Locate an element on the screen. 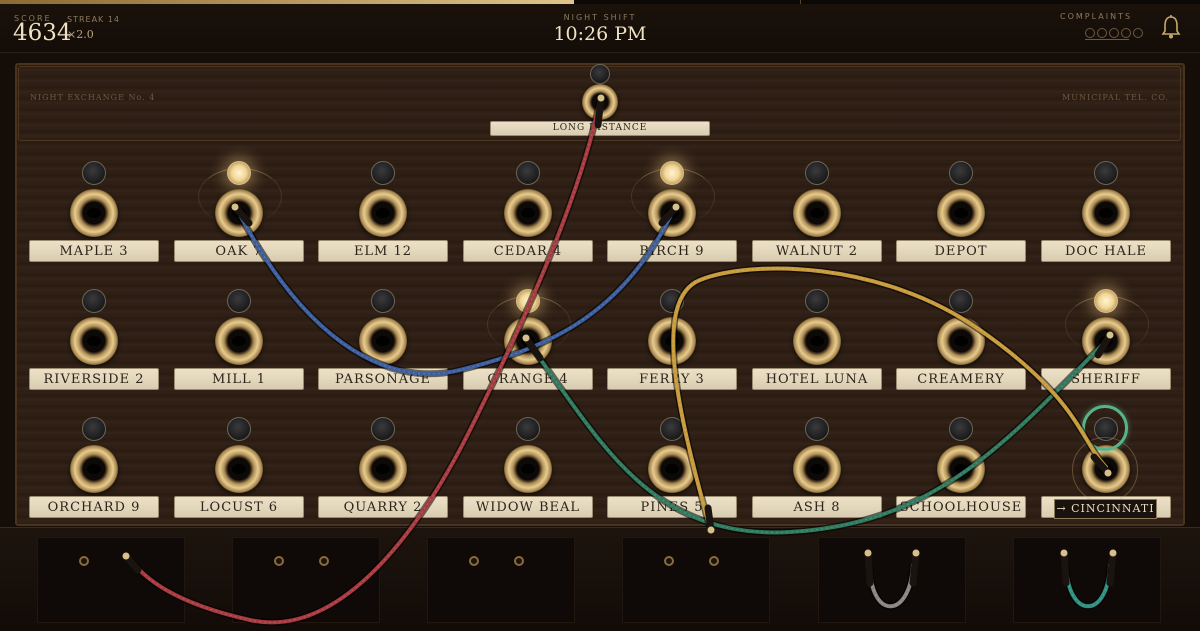 Image resolution: width=1200 pixels, height=631 pixels. jack-label-widow-beal: WIDOW BEAL is located at coordinates (528, 507).